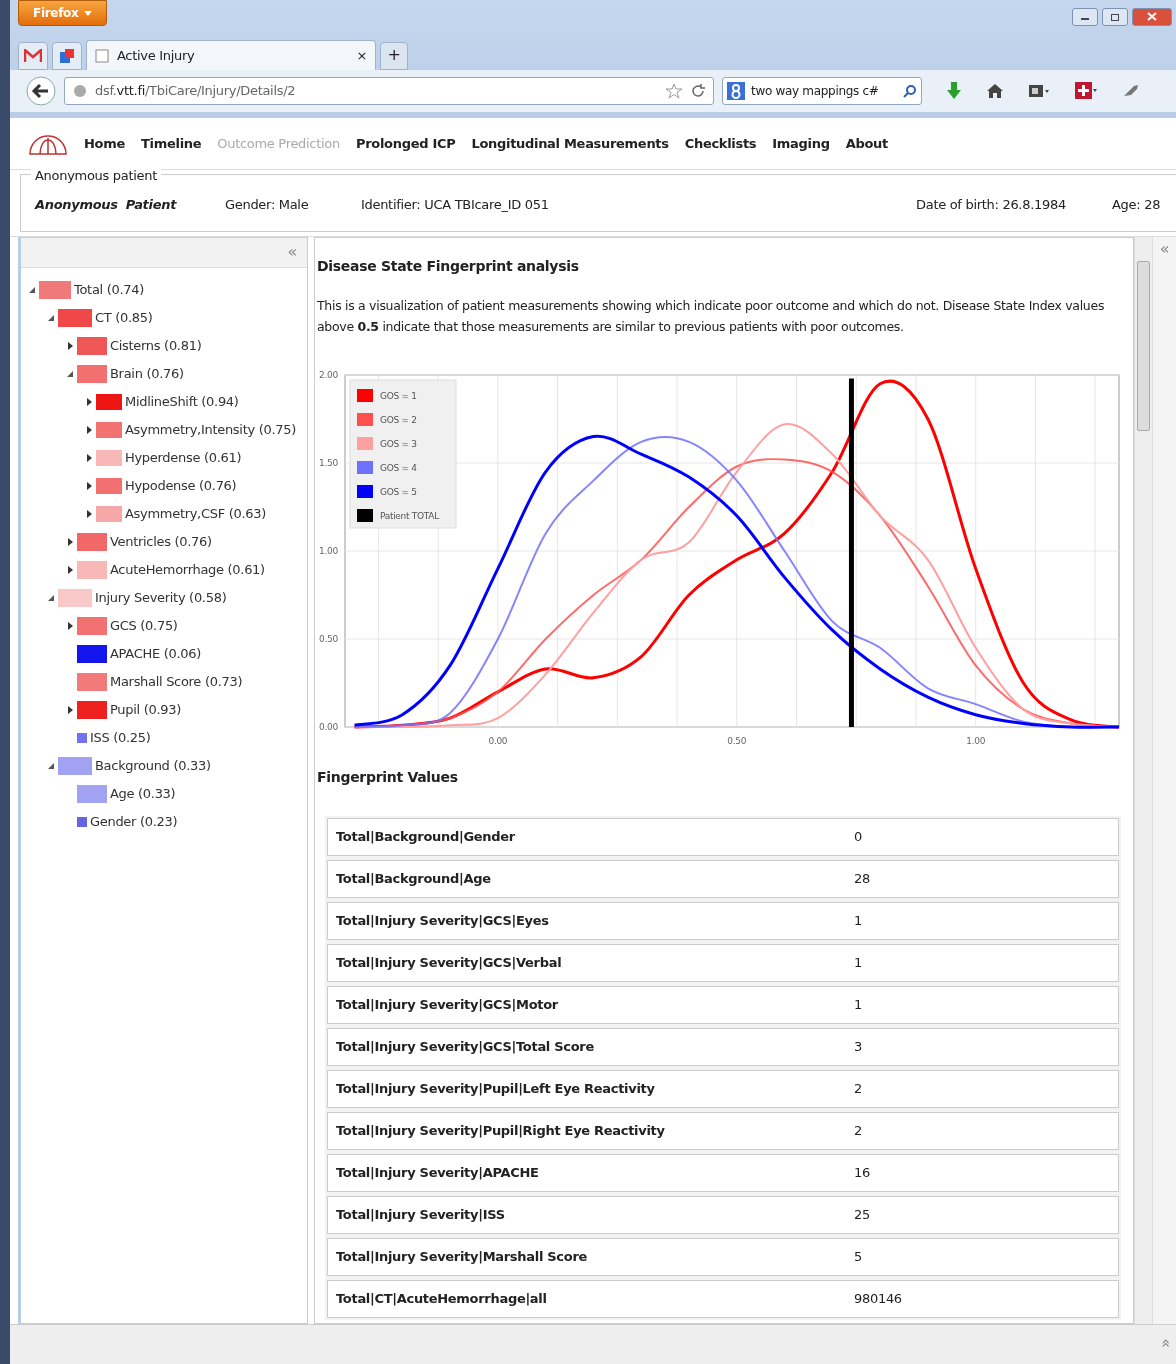 The width and height of the screenshot is (1176, 1364). Describe the element at coordinates (361, 55) in the screenshot. I see `tab-close-button: ×` at that location.